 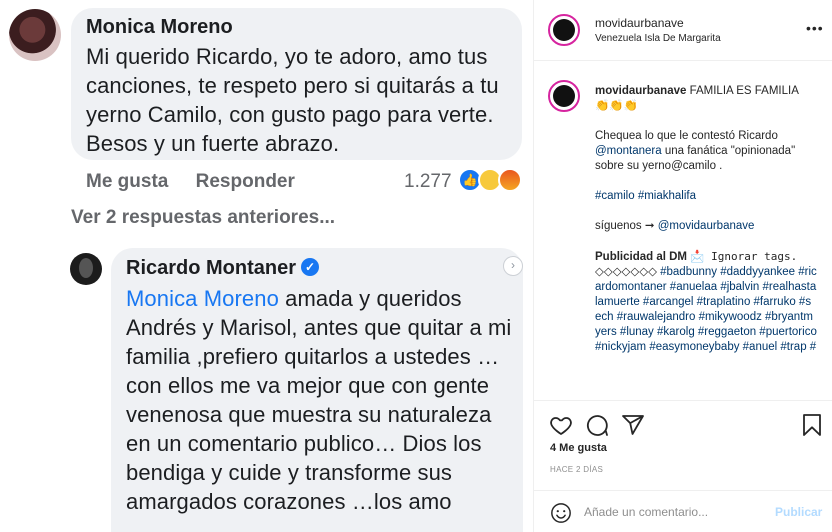 I want to click on comment-actions: Me gusta Responder, so click(x=201, y=182).